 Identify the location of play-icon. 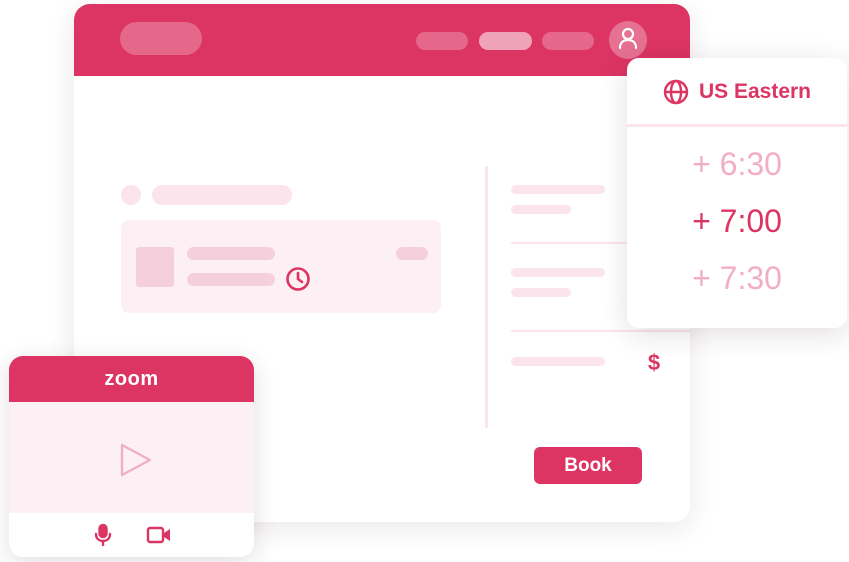
(134, 462).